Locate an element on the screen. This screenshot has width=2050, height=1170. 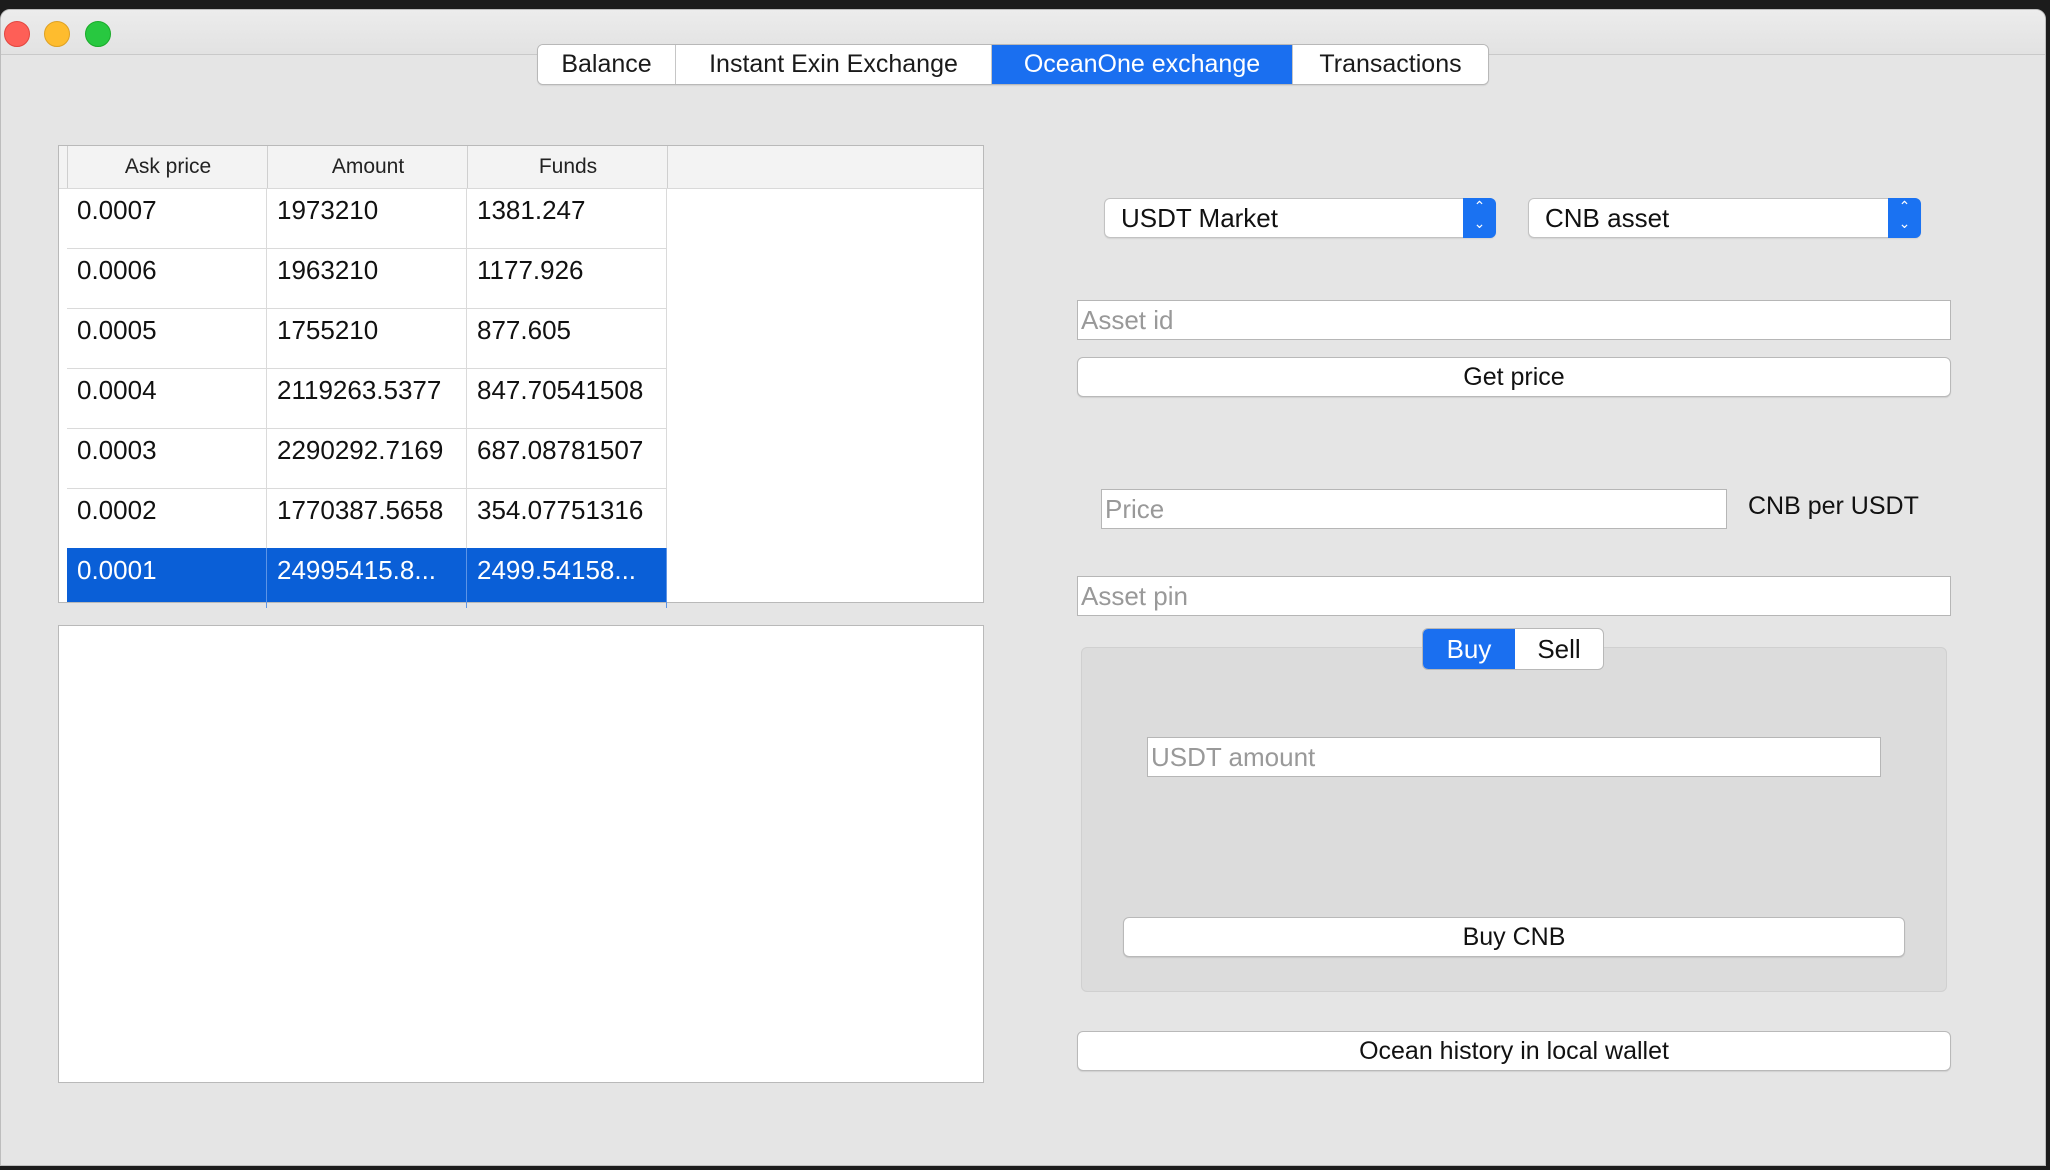
cell-amount: 1770387.5658 is located at coordinates (367, 518).